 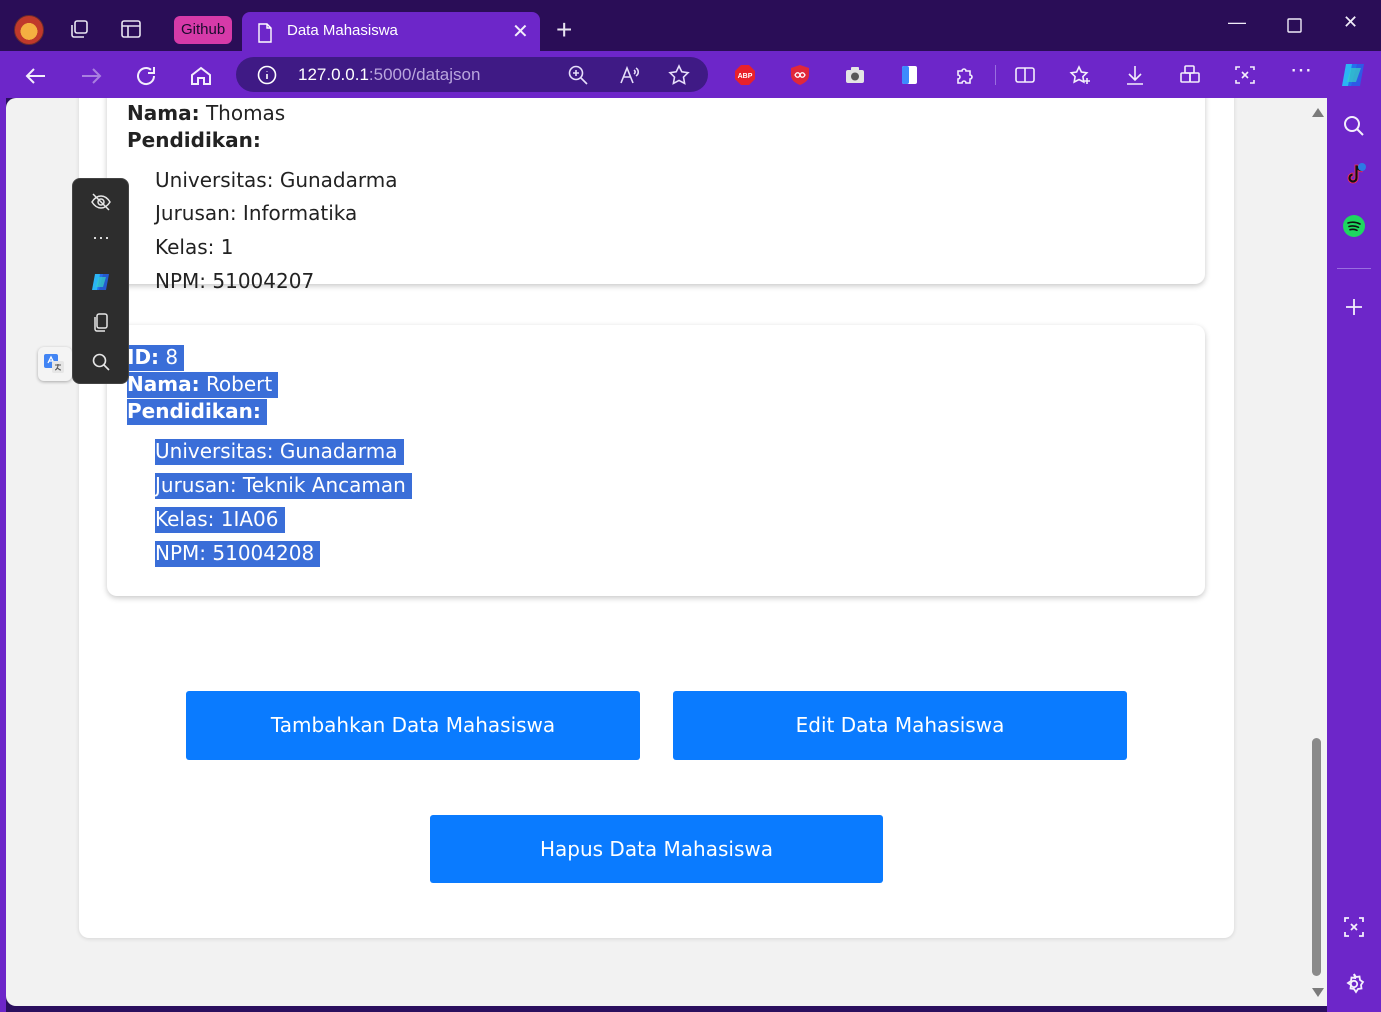 I want to click on spotify-icon, so click(x=1354, y=226).